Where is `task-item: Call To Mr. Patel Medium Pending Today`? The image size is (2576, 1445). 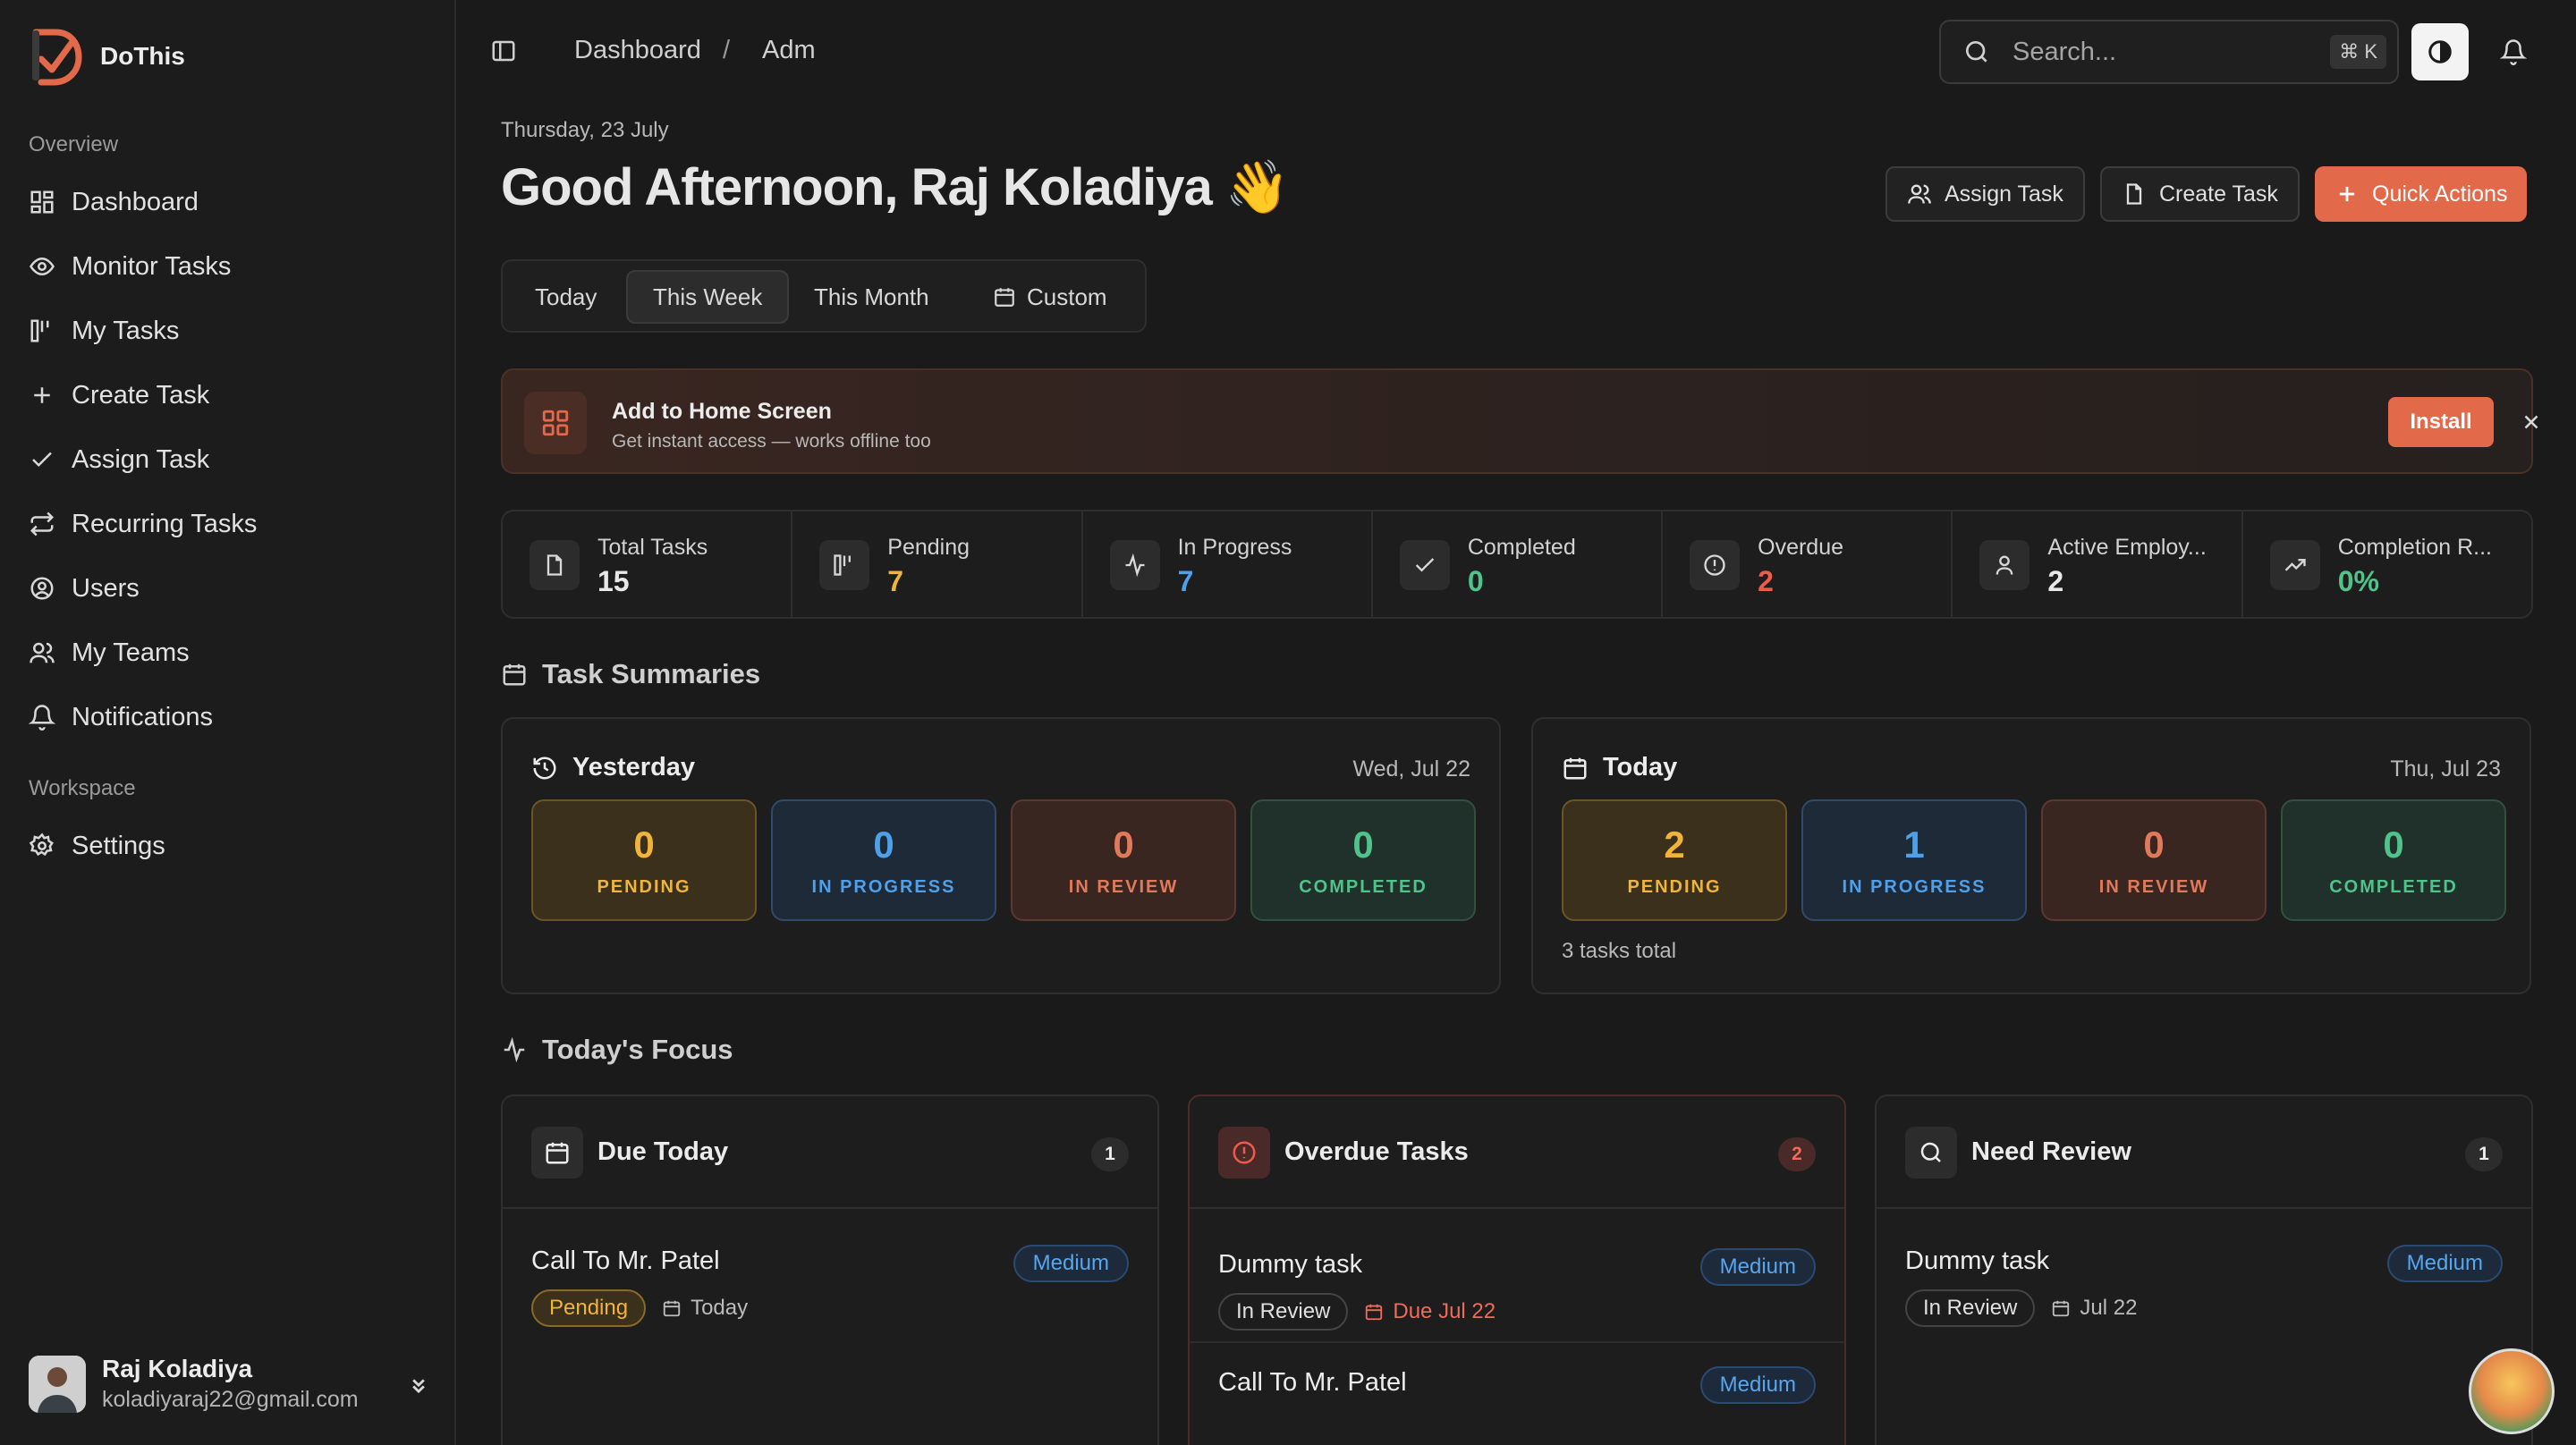 task-item: Call To Mr. Patel Medium Pending Today is located at coordinates (830, 1276).